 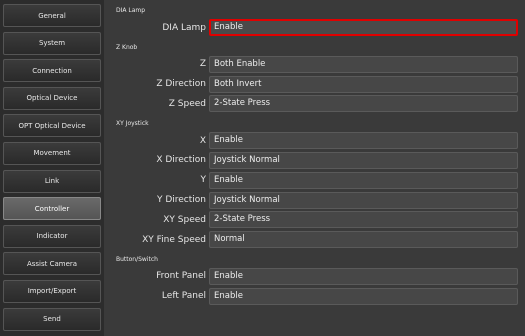 What do you see at coordinates (52, 181) in the screenshot?
I see `sidebar-item-link: Link` at bounding box center [52, 181].